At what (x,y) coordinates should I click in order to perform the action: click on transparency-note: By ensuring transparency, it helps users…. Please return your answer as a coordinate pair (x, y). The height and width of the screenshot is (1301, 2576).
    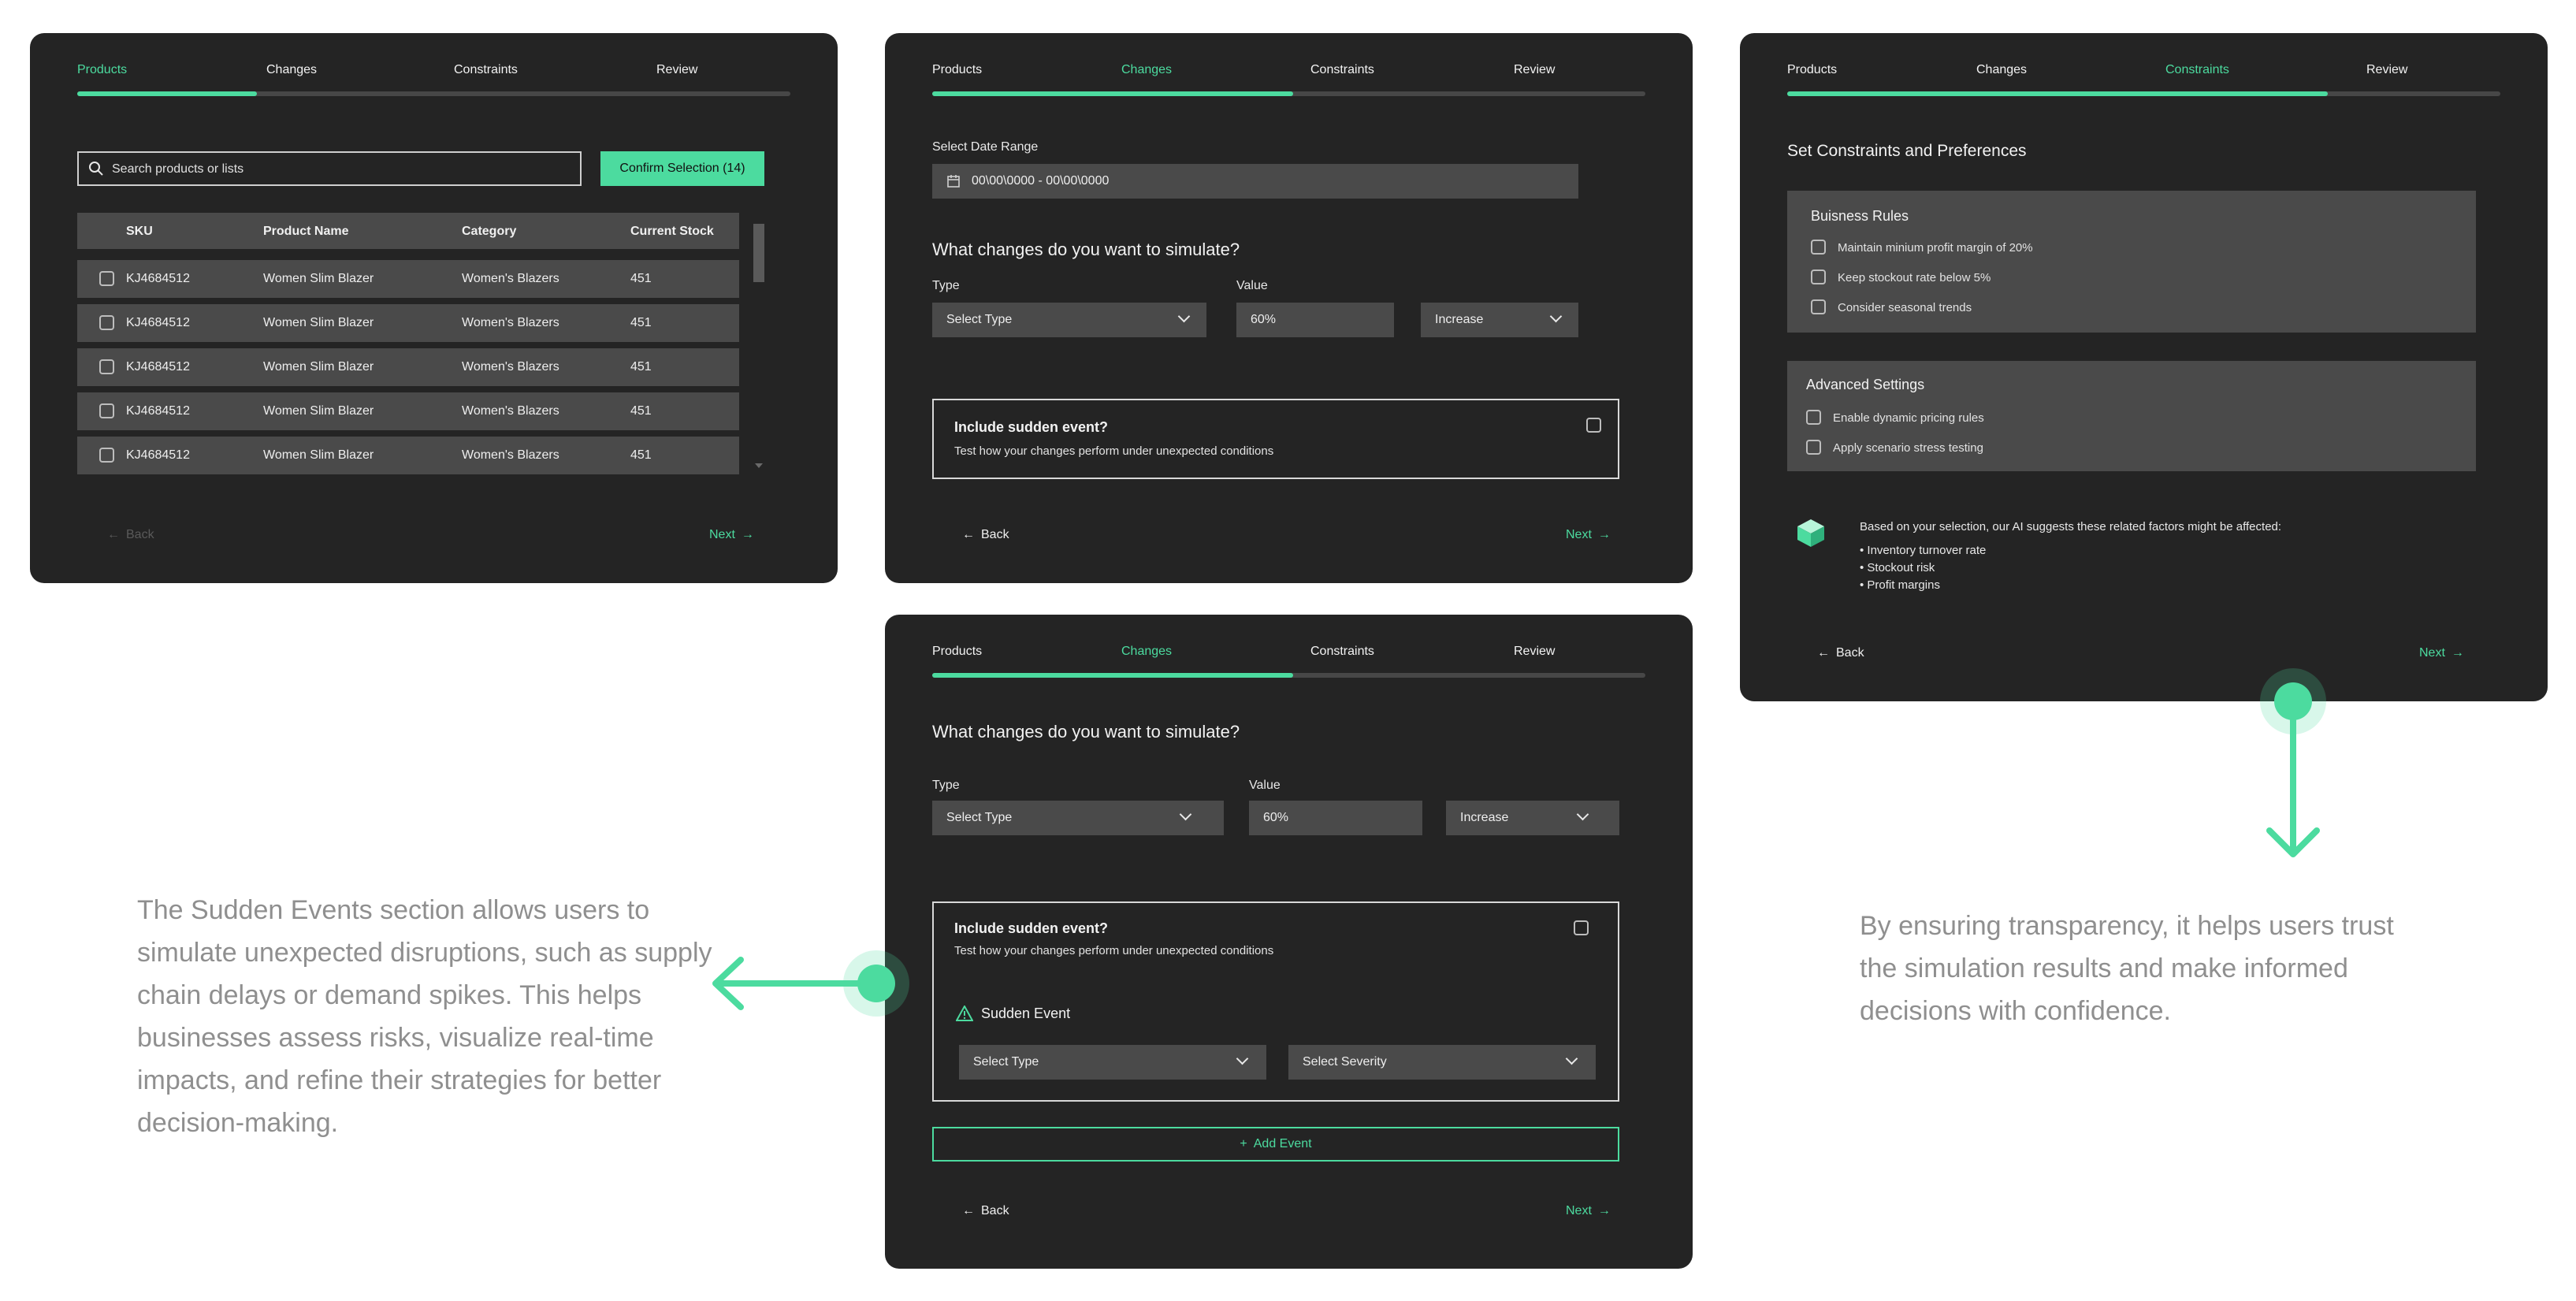
    Looking at the image, I should click on (2127, 968).